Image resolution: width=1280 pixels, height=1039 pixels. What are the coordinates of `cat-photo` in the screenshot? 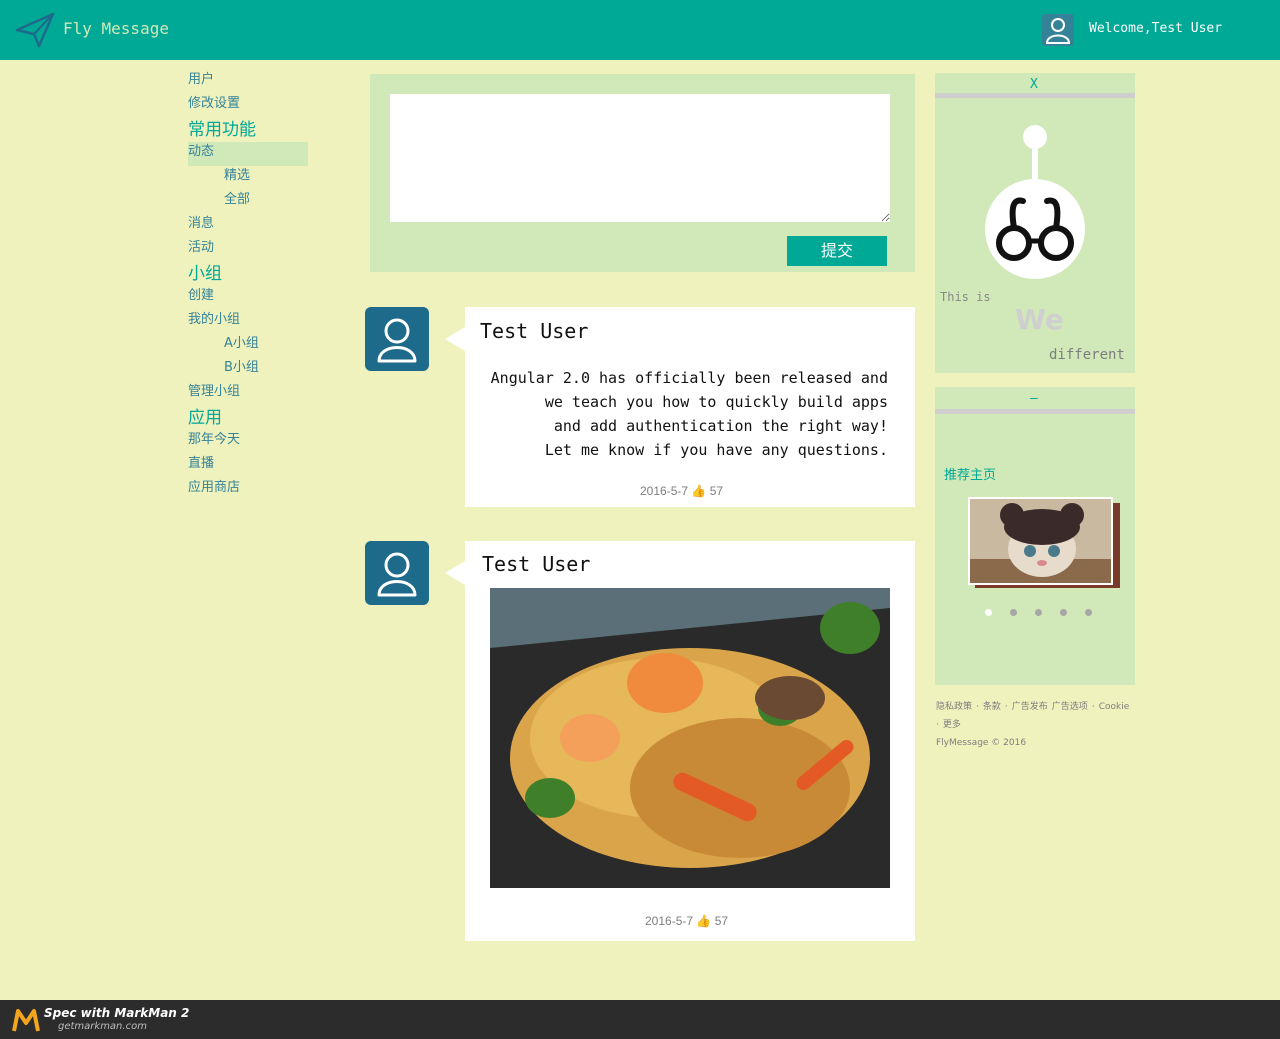 It's located at (1040, 541).